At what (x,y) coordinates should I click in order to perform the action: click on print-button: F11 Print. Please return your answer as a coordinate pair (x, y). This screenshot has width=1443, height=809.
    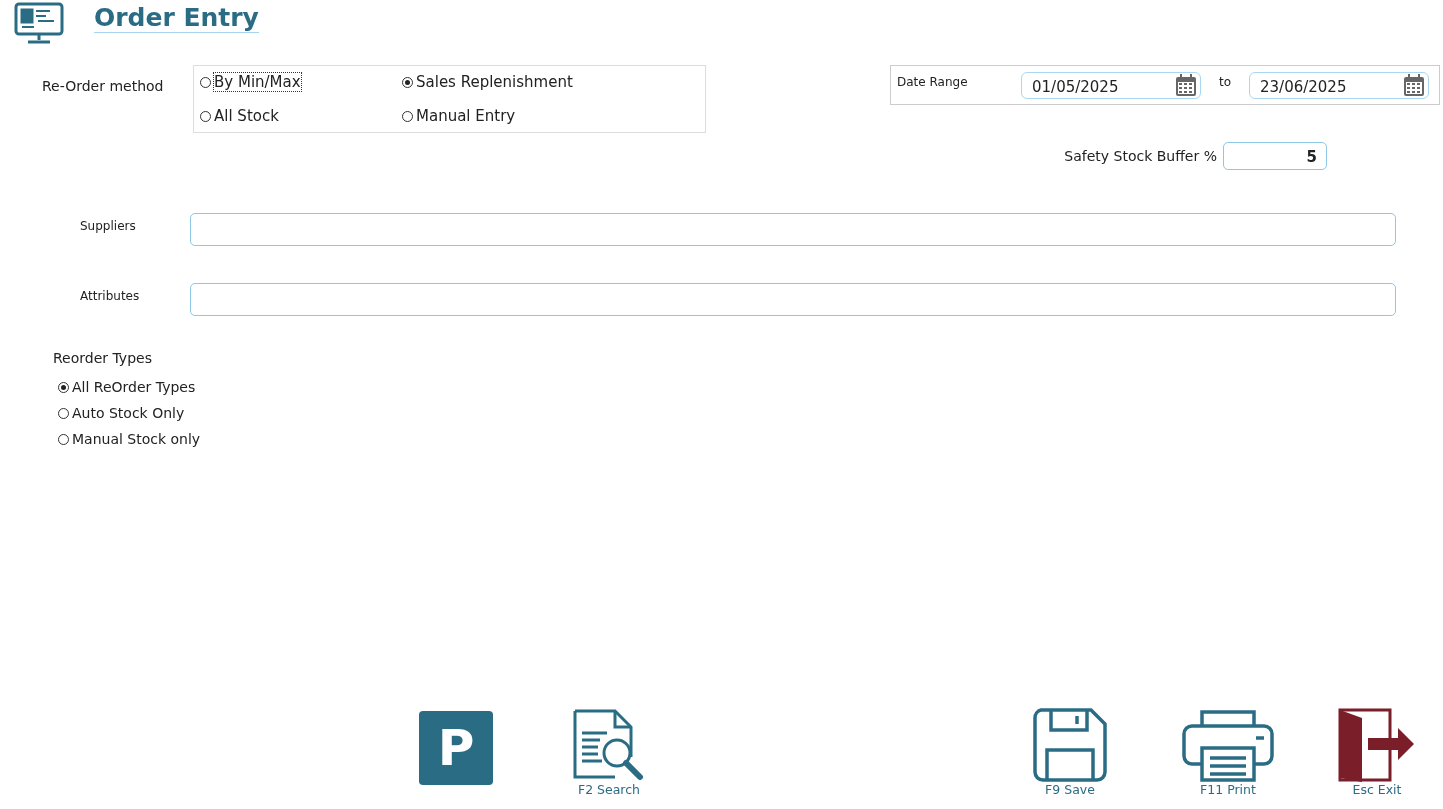
    Looking at the image, I should click on (1228, 752).